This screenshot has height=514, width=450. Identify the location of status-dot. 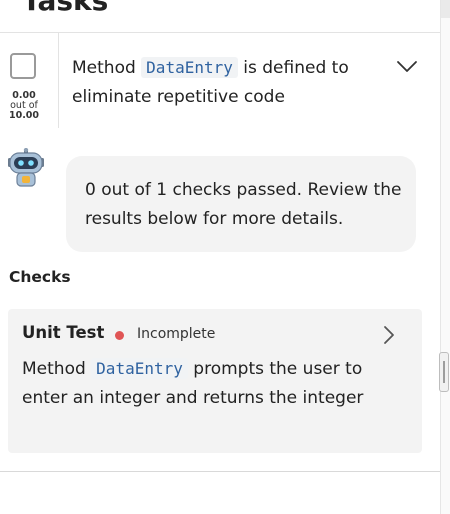
(119, 335).